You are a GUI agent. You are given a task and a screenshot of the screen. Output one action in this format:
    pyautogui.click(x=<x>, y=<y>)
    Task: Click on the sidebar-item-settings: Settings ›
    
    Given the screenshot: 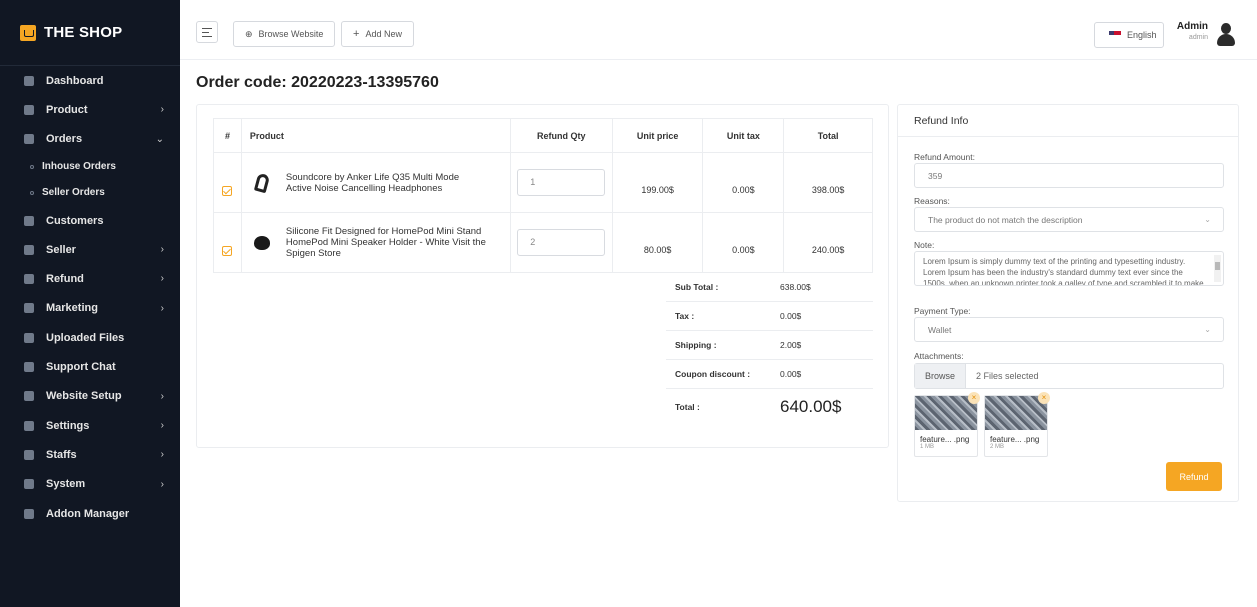 What is the action you would take?
    pyautogui.click(x=90, y=425)
    